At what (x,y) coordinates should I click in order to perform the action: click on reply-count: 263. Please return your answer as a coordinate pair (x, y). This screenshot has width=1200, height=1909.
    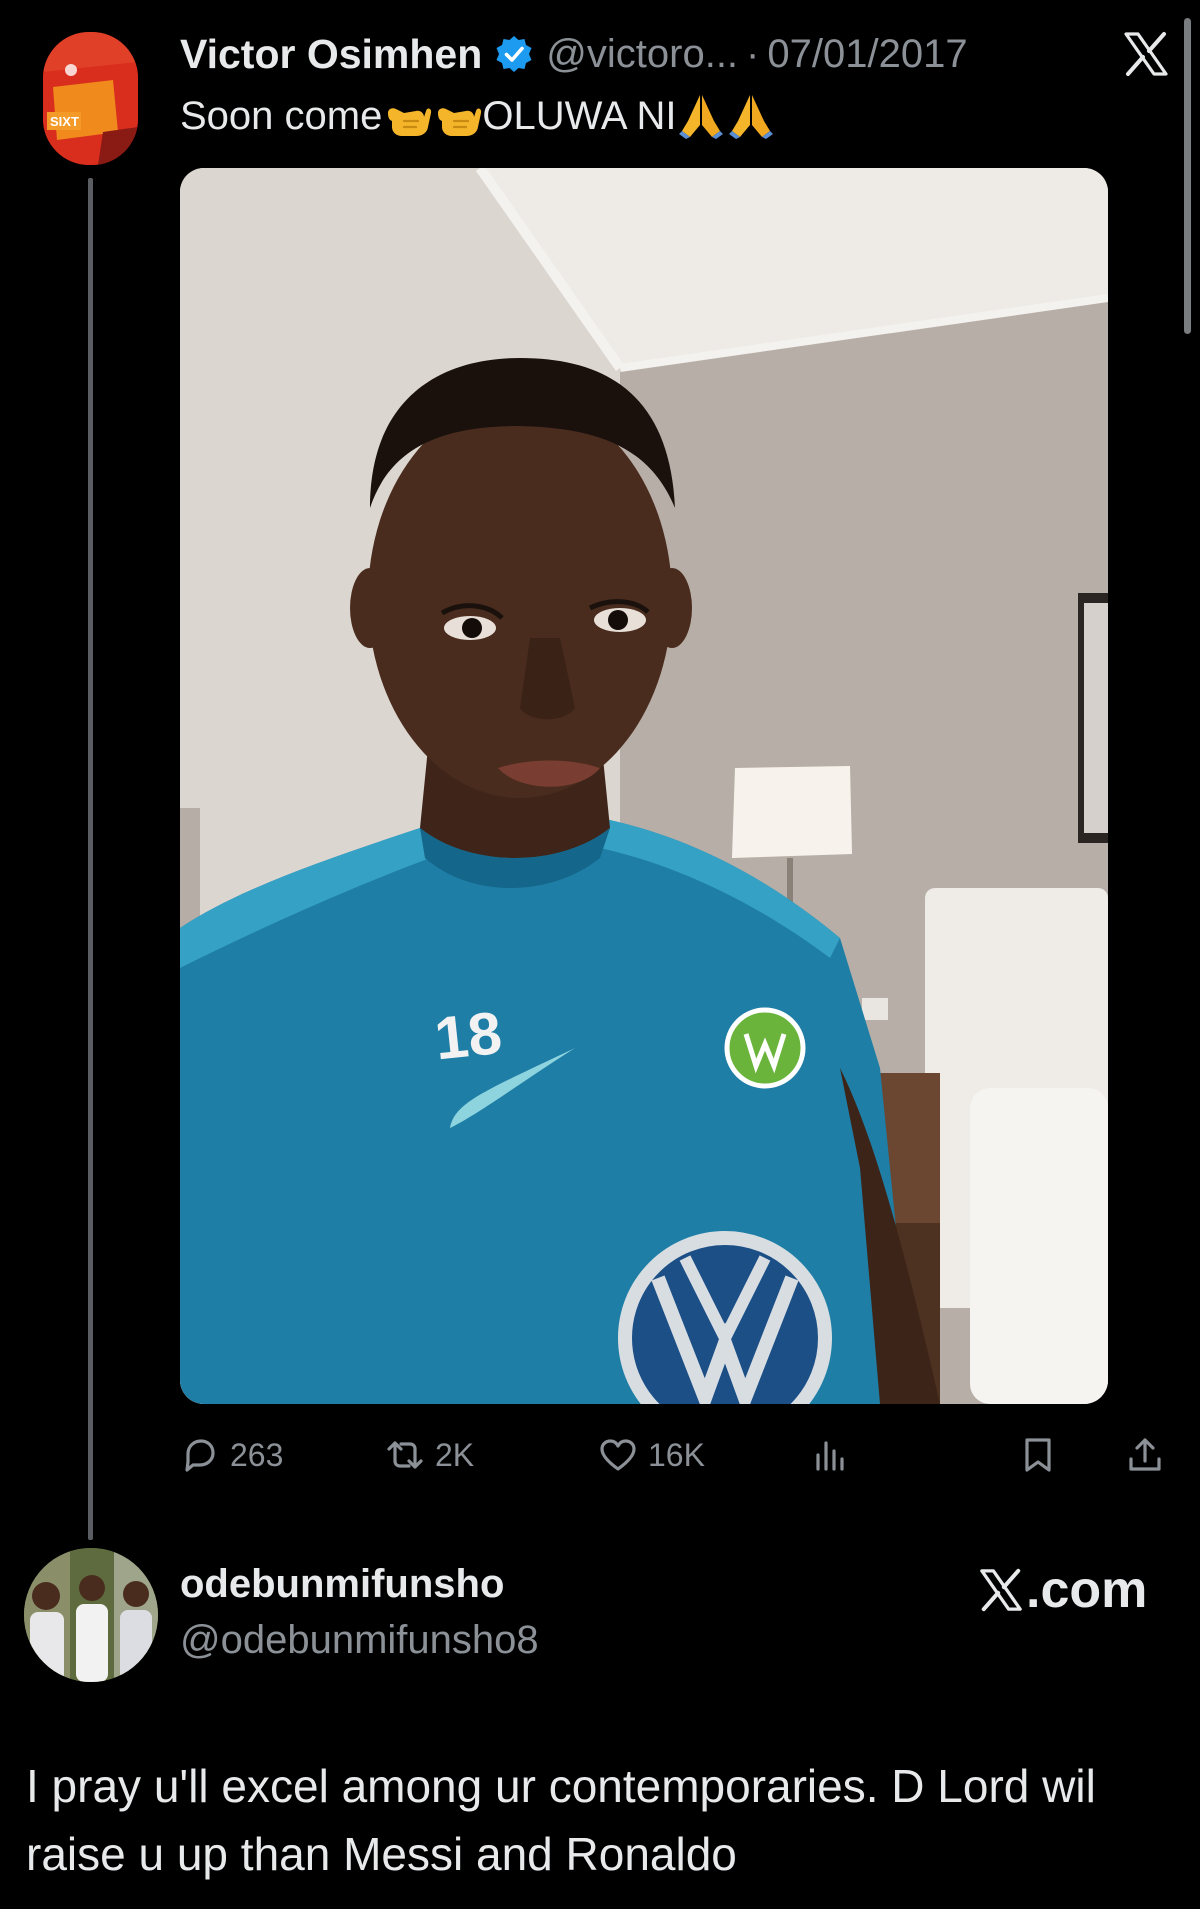
    Looking at the image, I should click on (257, 1454).